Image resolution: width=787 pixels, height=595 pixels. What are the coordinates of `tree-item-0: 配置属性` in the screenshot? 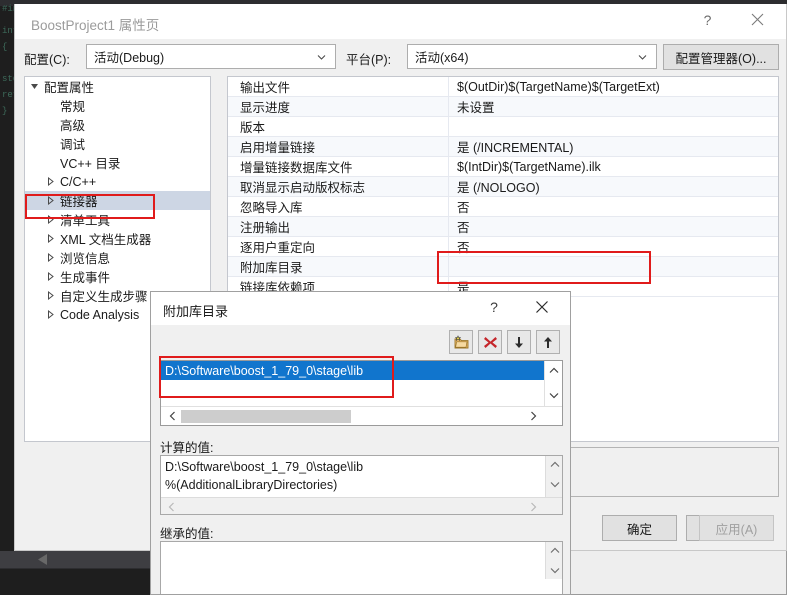 It's located at (117, 86).